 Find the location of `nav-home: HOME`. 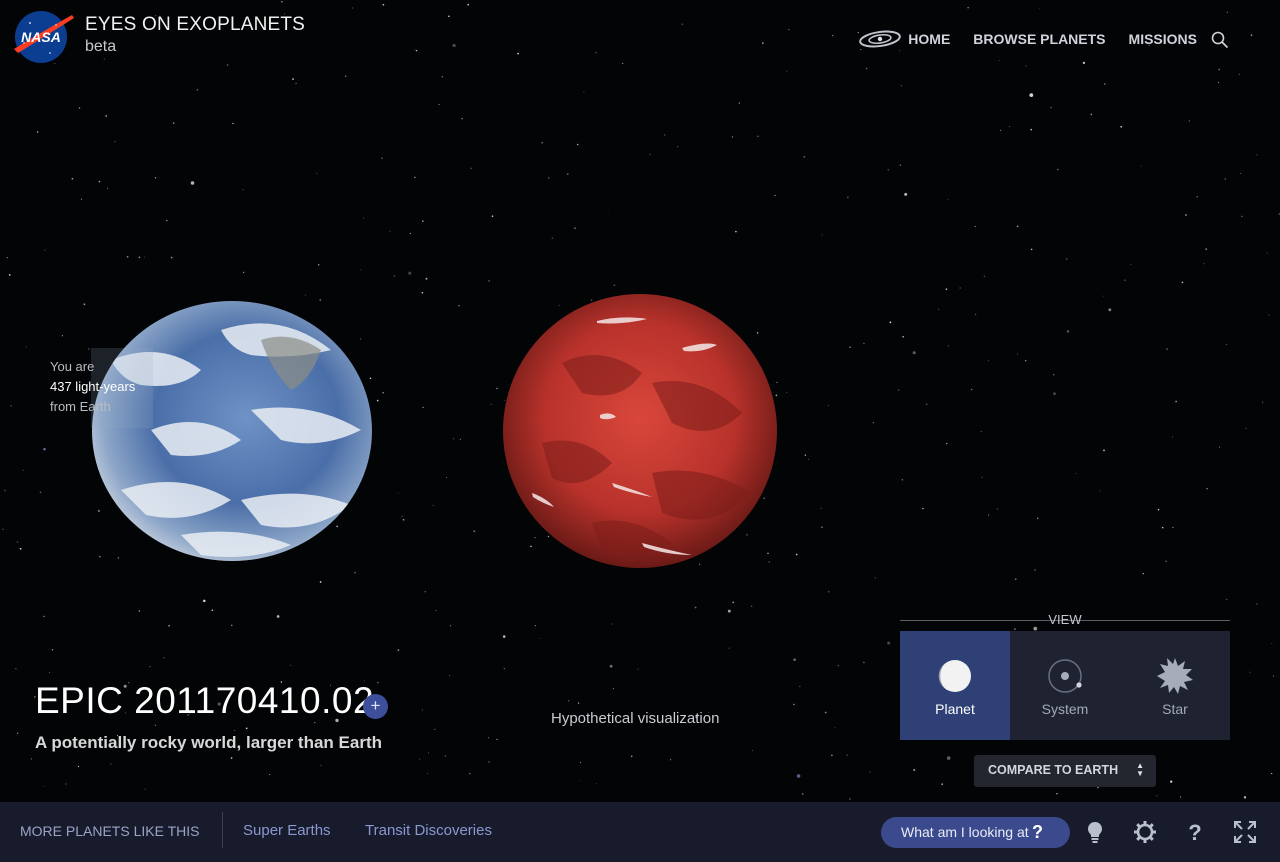

nav-home: HOME is located at coordinates (929, 39).